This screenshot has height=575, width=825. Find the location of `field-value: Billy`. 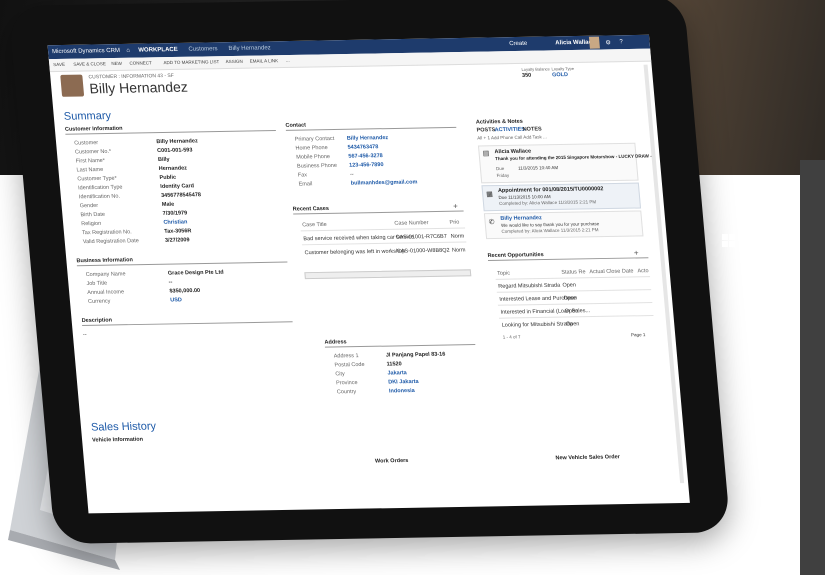

field-value: Billy is located at coordinates (164, 160).